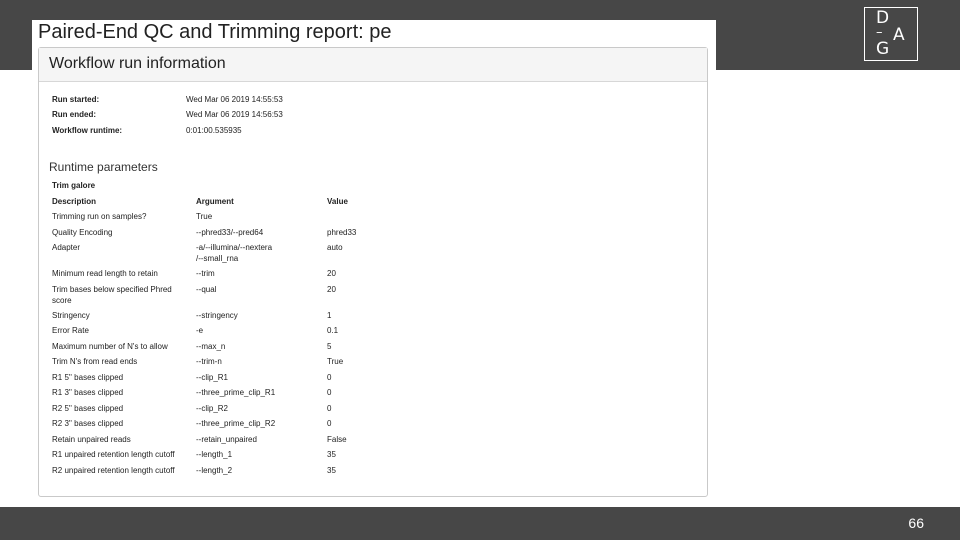  Describe the element at coordinates (899, 35) in the screenshot. I see `logo-letter-a: A` at that location.